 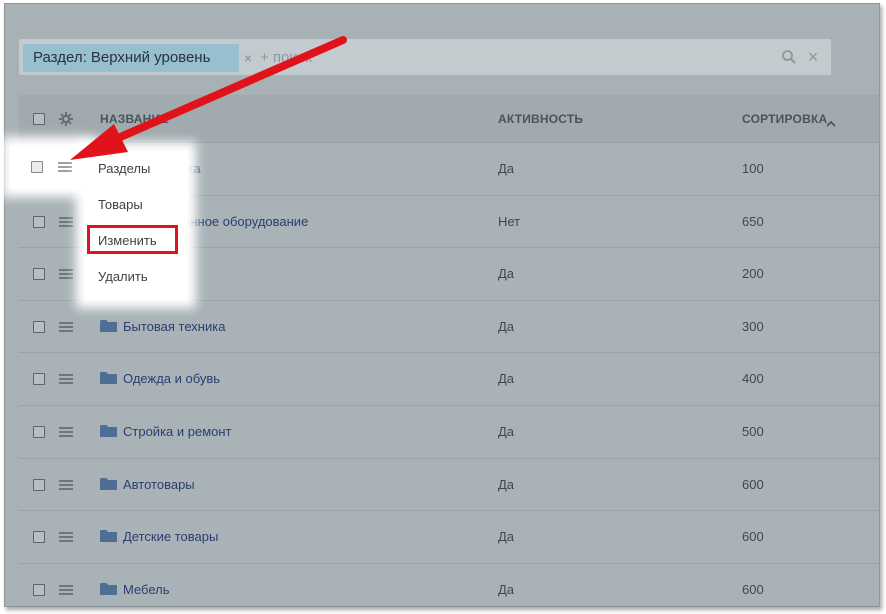 I want to click on column-active-header: АКТИВНОСТЬ, so click(x=540, y=119).